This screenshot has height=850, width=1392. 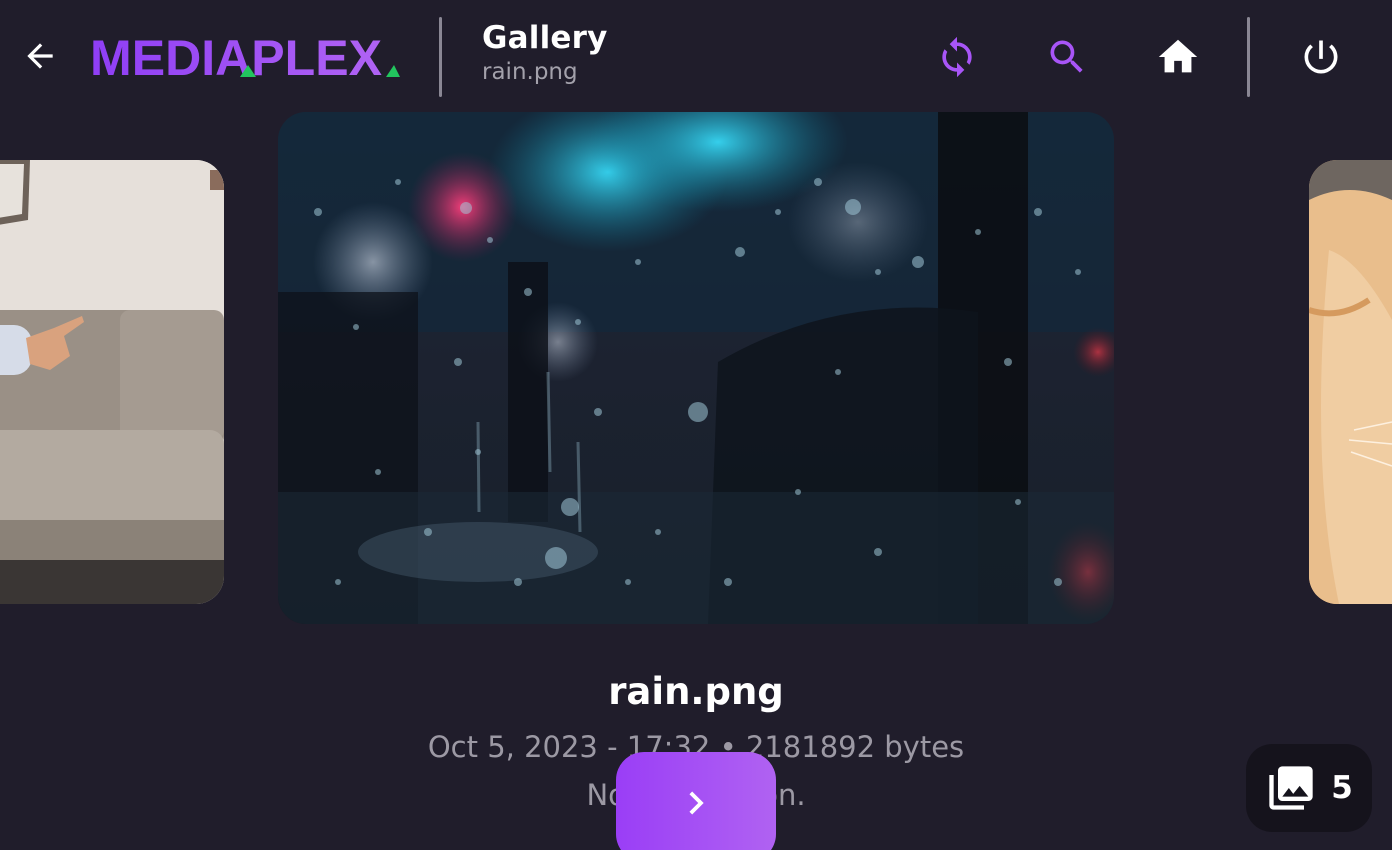 I want to click on home-button, so click(x=1178, y=57).